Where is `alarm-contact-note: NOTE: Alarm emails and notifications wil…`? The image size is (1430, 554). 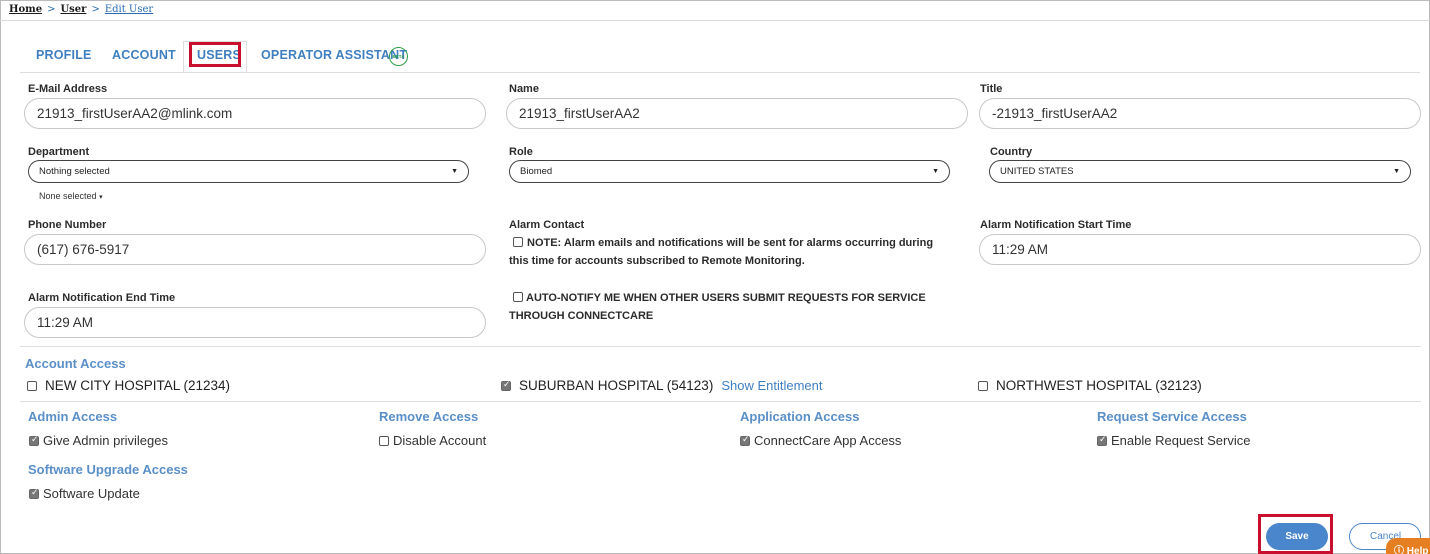 alarm-contact-note: NOTE: Alarm emails and notifications wil… is located at coordinates (729, 252).